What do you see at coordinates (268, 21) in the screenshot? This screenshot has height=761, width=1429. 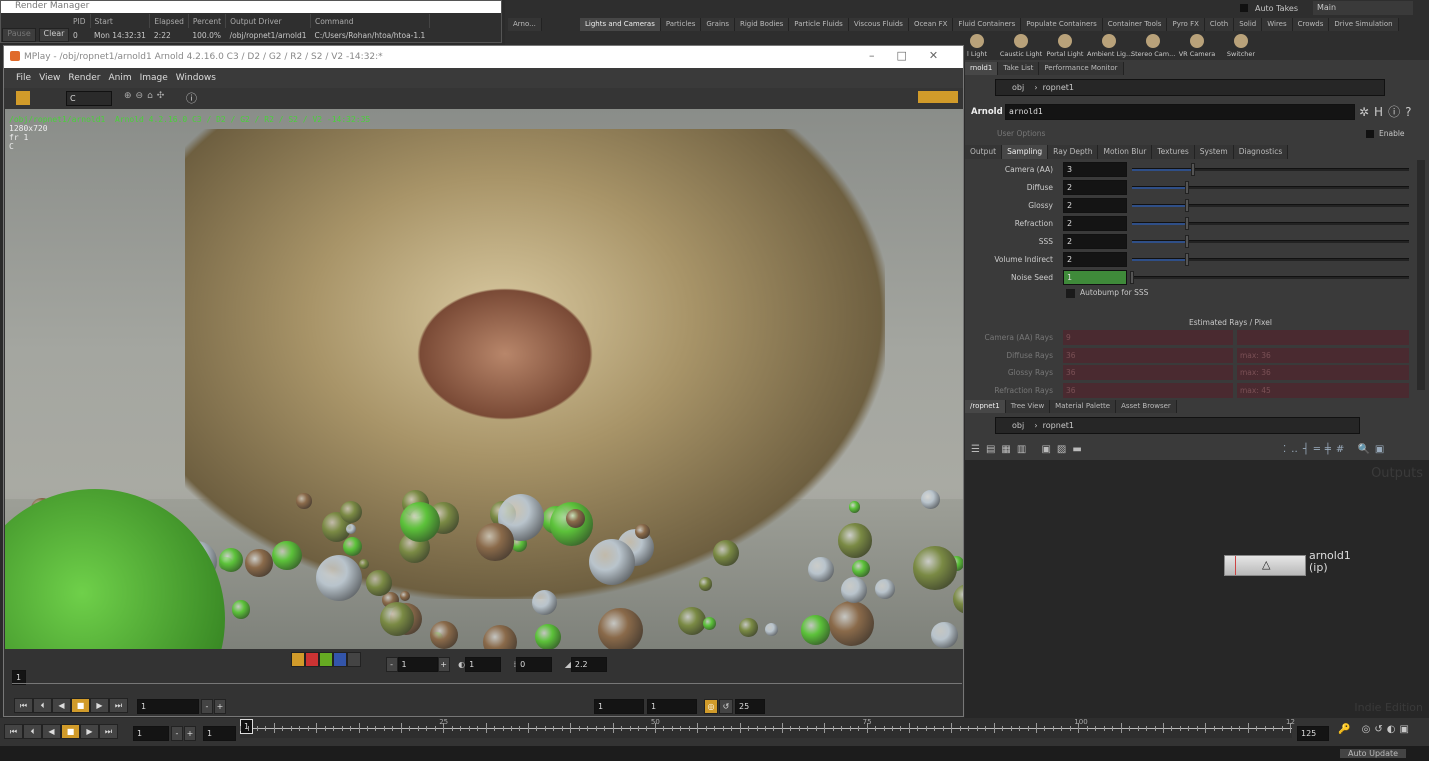 I see `column-header: Output Driver` at bounding box center [268, 21].